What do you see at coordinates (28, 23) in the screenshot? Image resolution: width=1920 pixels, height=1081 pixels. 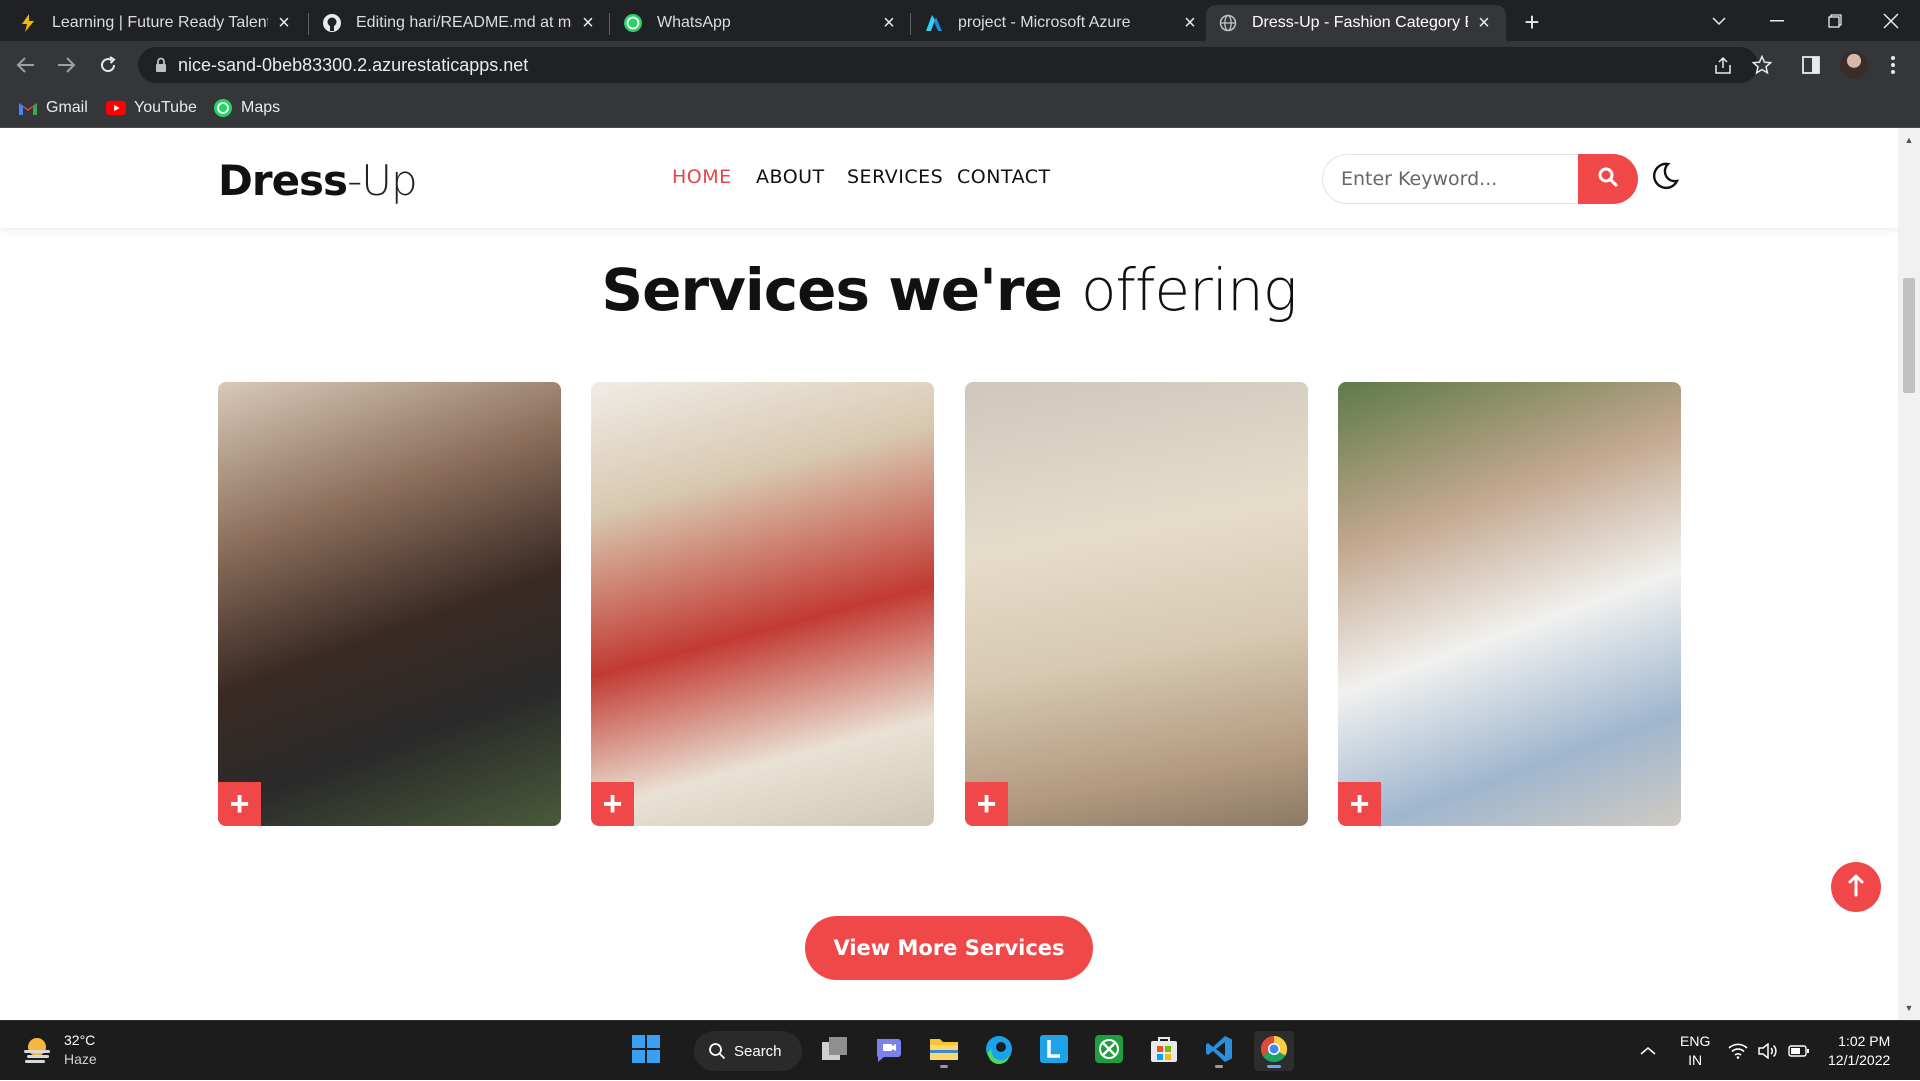 I see `bolt-icon` at bounding box center [28, 23].